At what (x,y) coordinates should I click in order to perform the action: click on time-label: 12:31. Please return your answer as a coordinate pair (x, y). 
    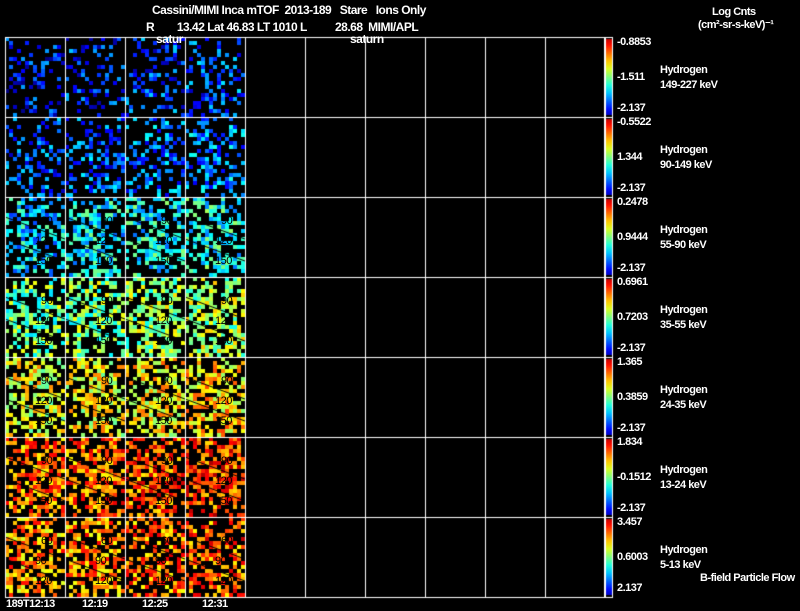
    Looking at the image, I should click on (215, 604).